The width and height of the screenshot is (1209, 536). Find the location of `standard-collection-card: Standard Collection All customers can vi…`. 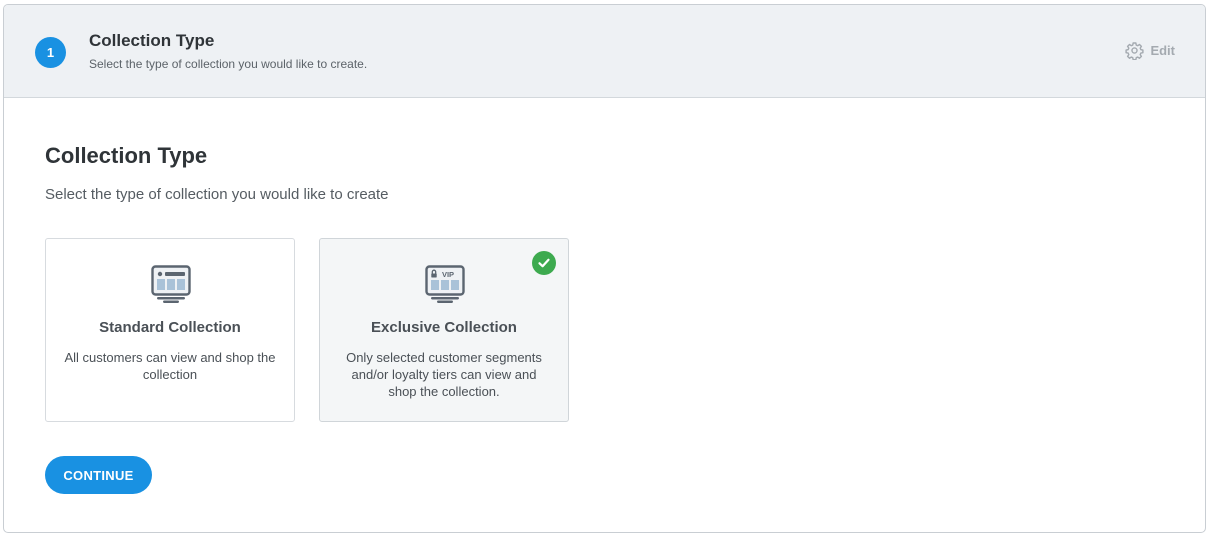

standard-collection-card: Standard Collection All customers can vi… is located at coordinates (170, 330).